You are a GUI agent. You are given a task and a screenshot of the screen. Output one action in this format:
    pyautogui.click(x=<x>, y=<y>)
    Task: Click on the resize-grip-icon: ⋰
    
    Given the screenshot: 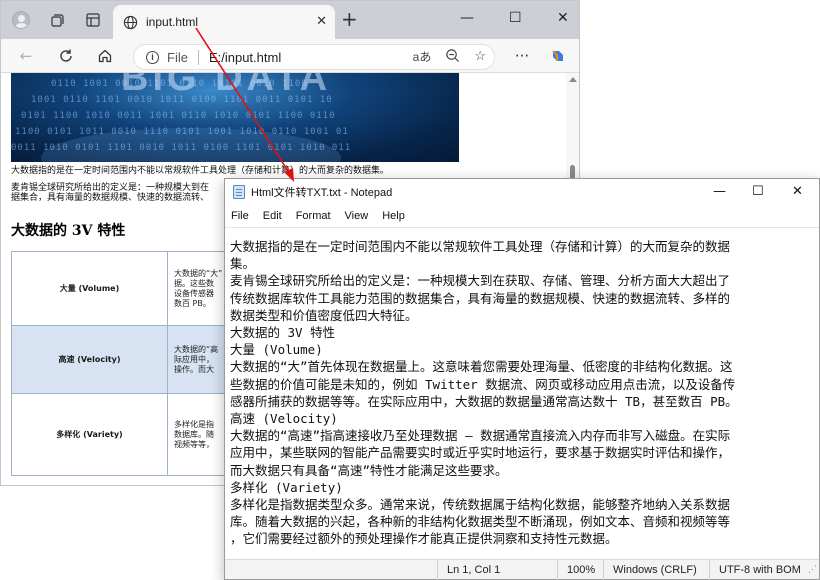 What is the action you would take?
    pyautogui.click(x=812, y=570)
    